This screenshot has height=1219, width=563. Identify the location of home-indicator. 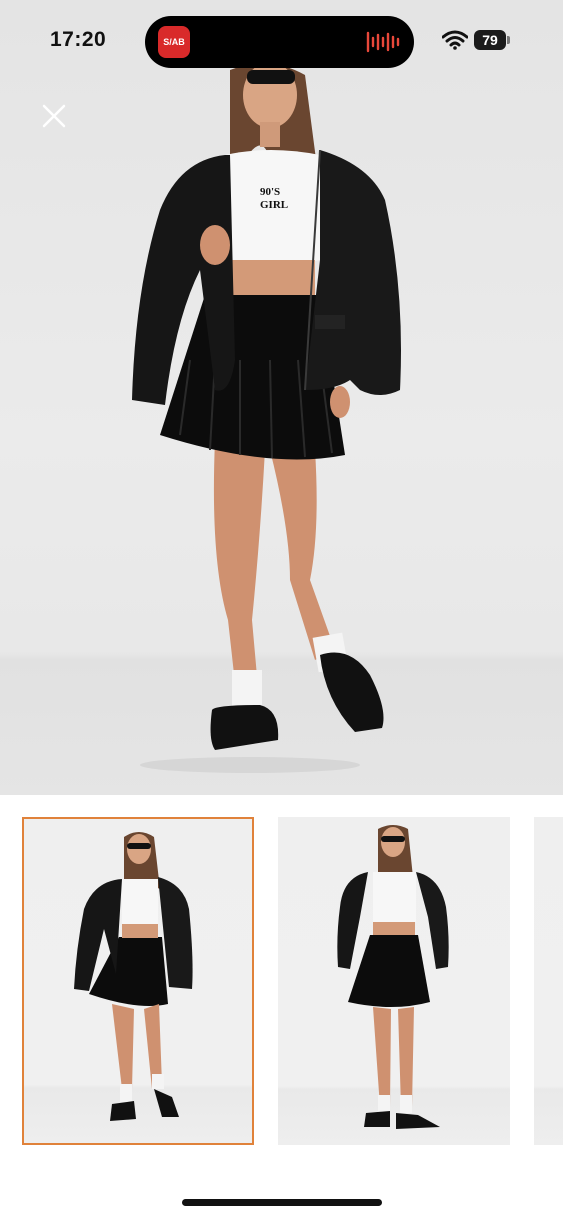
(282, 1202).